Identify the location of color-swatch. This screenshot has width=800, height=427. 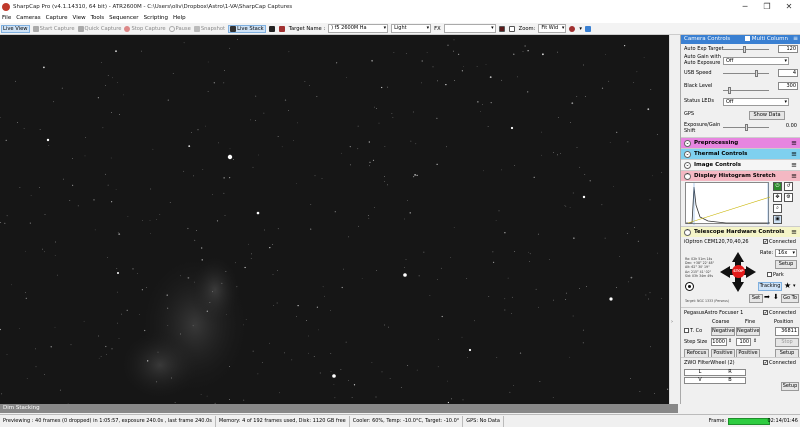
(502, 28).